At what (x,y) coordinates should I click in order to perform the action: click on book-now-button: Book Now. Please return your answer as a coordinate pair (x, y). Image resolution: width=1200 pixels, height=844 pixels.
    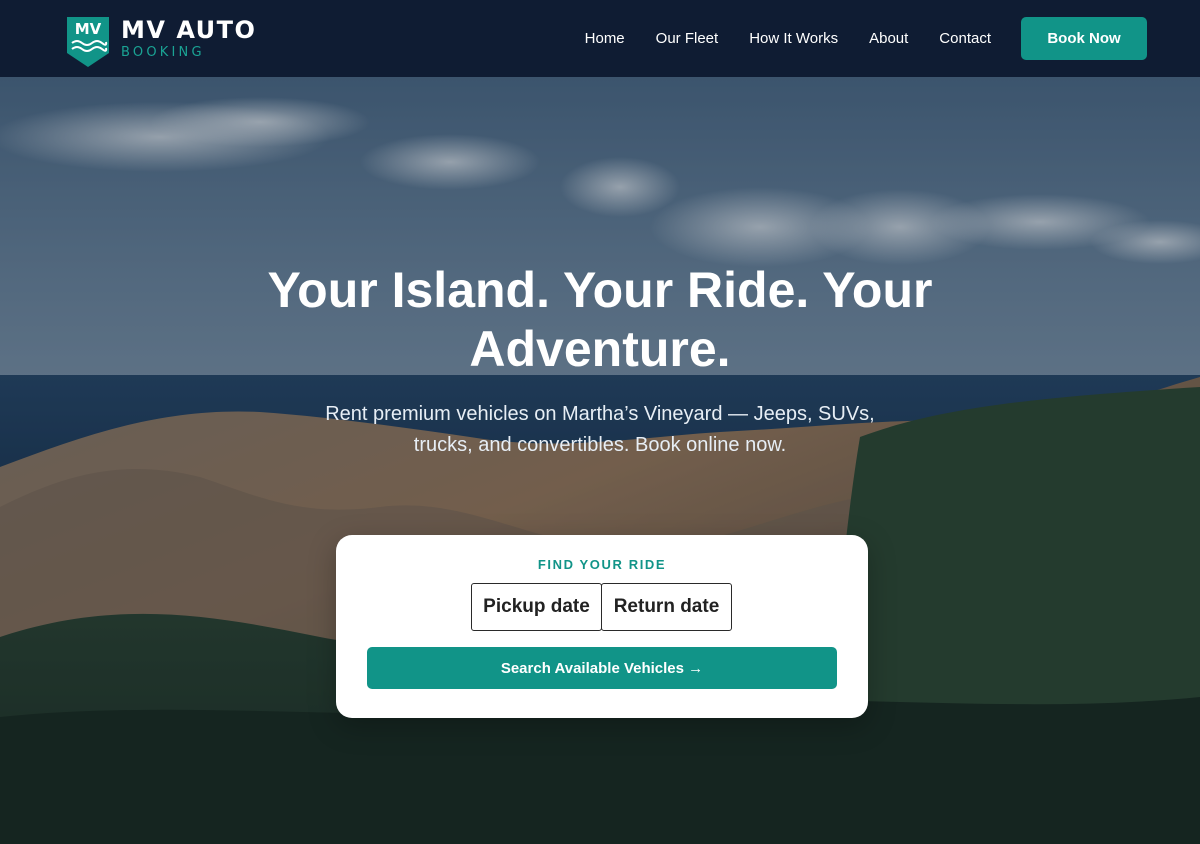
    Looking at the image, I should click on (1084, 38).